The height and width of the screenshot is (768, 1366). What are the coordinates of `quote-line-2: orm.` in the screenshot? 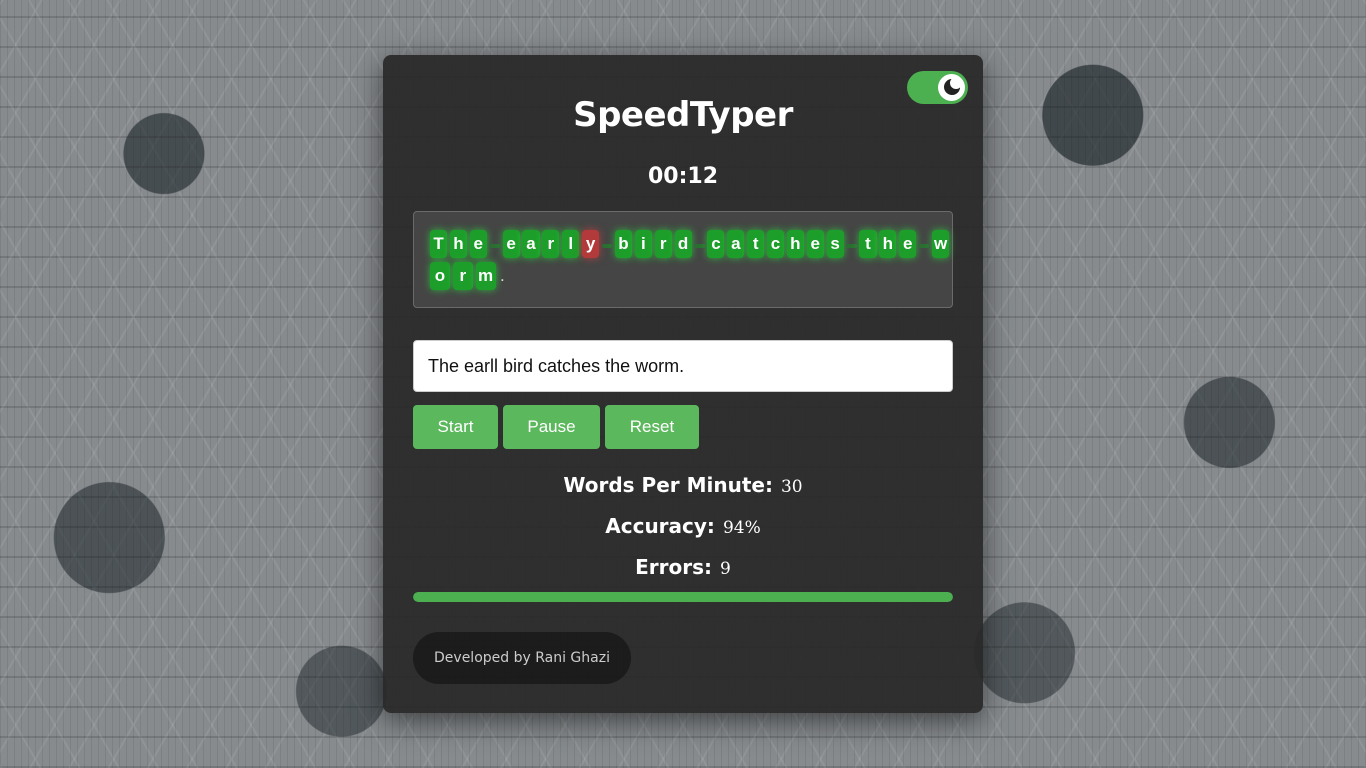 It's located at (691, 276).